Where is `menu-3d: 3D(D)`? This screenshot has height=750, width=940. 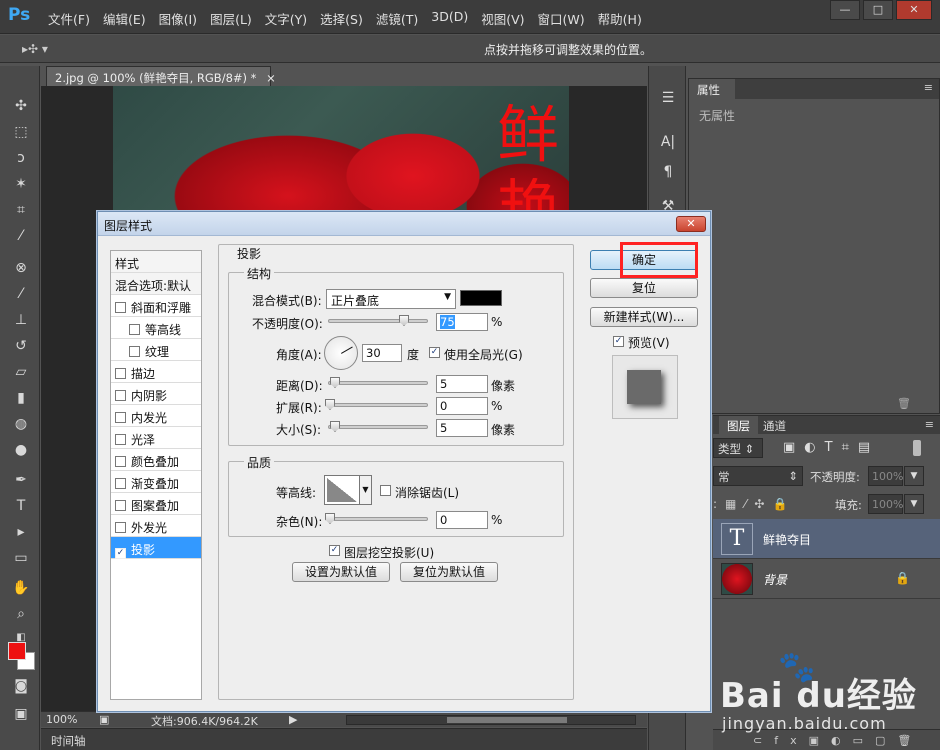 menu-3d: 3D(D) is located at coordinates (449, 18).